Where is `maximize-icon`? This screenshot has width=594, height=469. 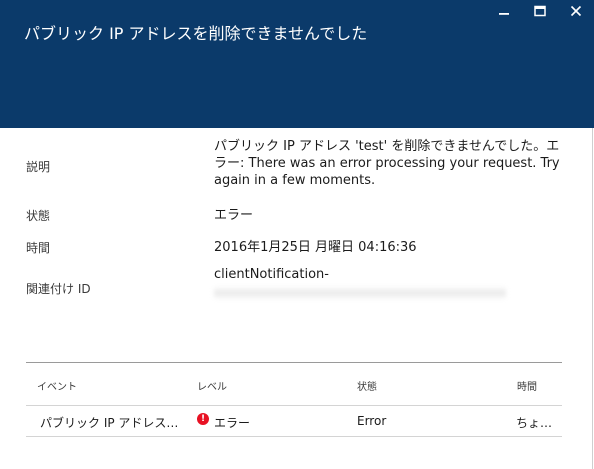 maximize-icon is located at coordinates (540, 11).